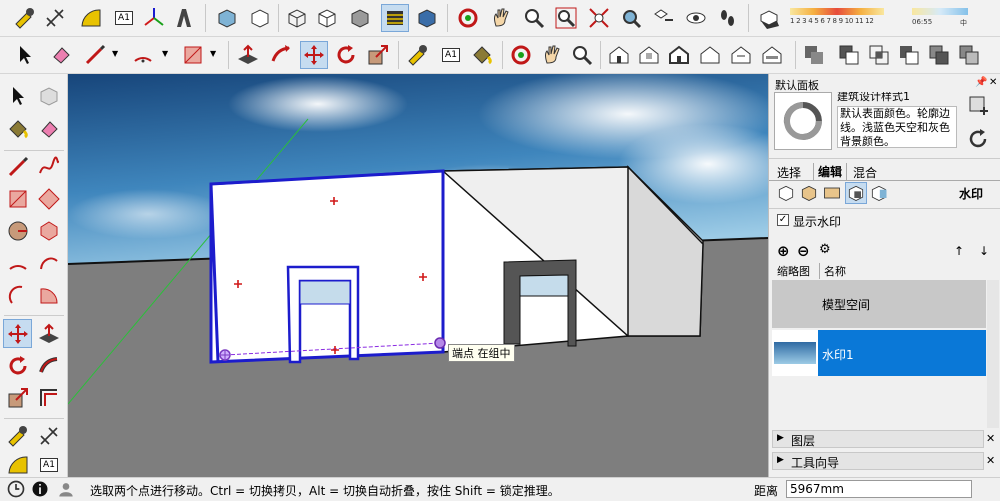 The height and width of the screenshot is (501, 1000). Describe the element at coordinates (427, 18) in the screenshot. I see `monochrome-icon` at that location.